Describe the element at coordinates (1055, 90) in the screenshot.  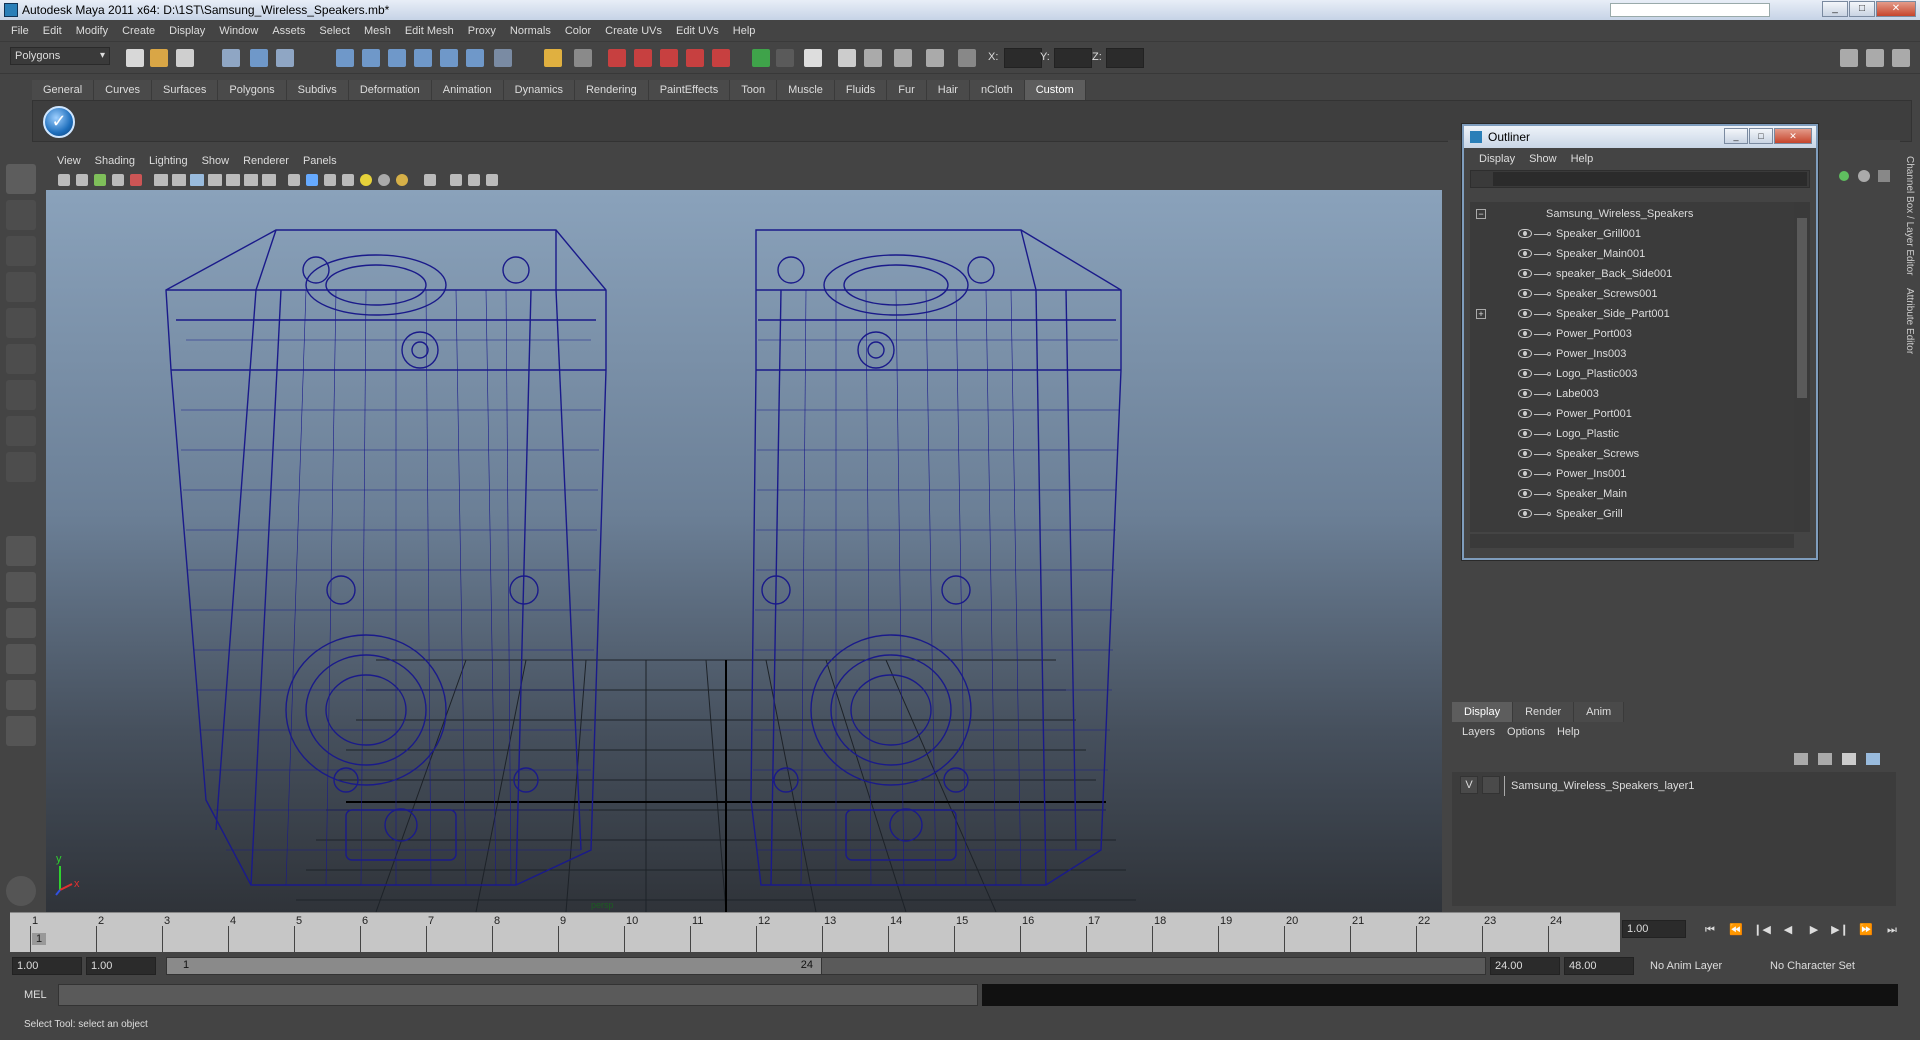
I see `tab-custom: Custom` at that location.